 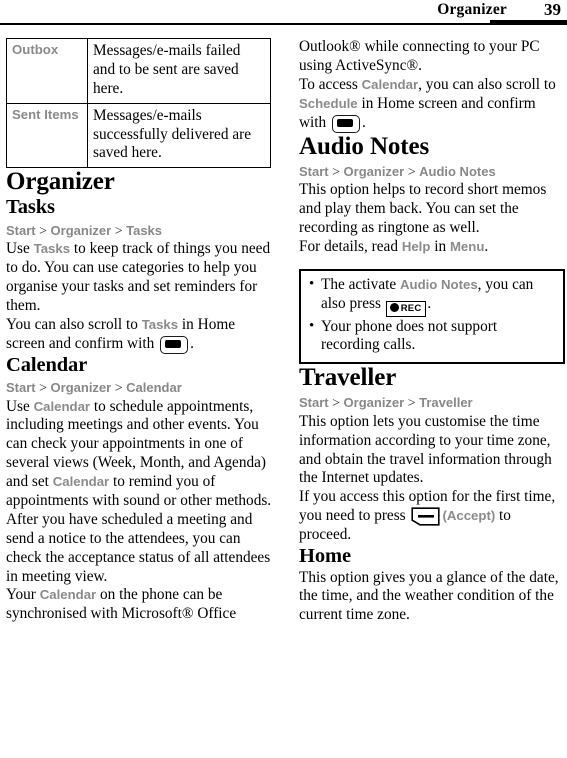 What do you see at coordinates (360, 284) in the screenshot?
I see `text-fragment: The activate` at bounding box center [360, 284].